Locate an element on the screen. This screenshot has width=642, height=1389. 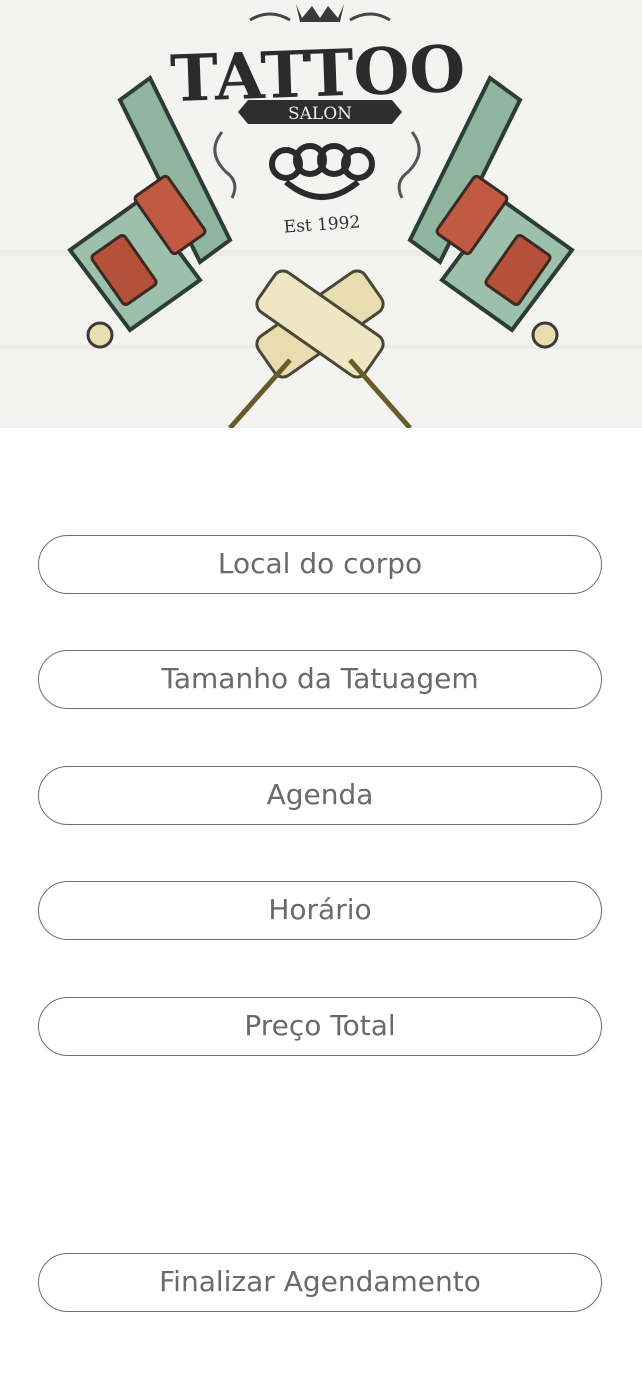
schedule-date-field: Agenda is located at coordinates (320, 795).